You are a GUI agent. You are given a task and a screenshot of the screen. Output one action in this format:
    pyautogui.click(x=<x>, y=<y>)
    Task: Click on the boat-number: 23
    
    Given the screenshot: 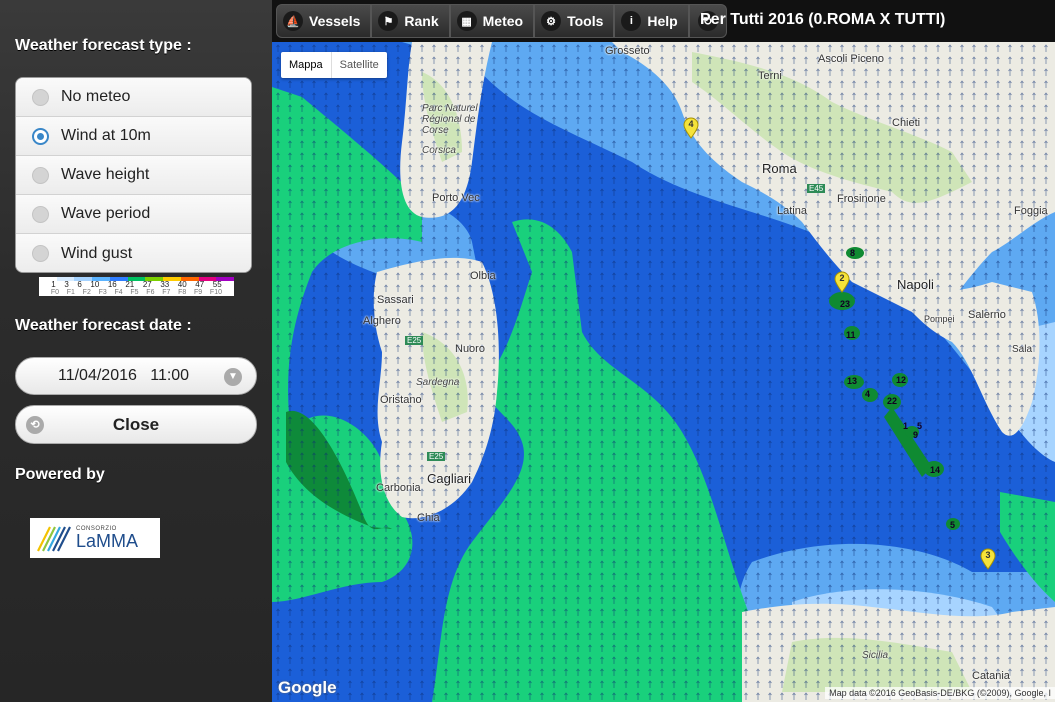 What is the action you would take?
    pyautogui.click(x=845, y=304)
    